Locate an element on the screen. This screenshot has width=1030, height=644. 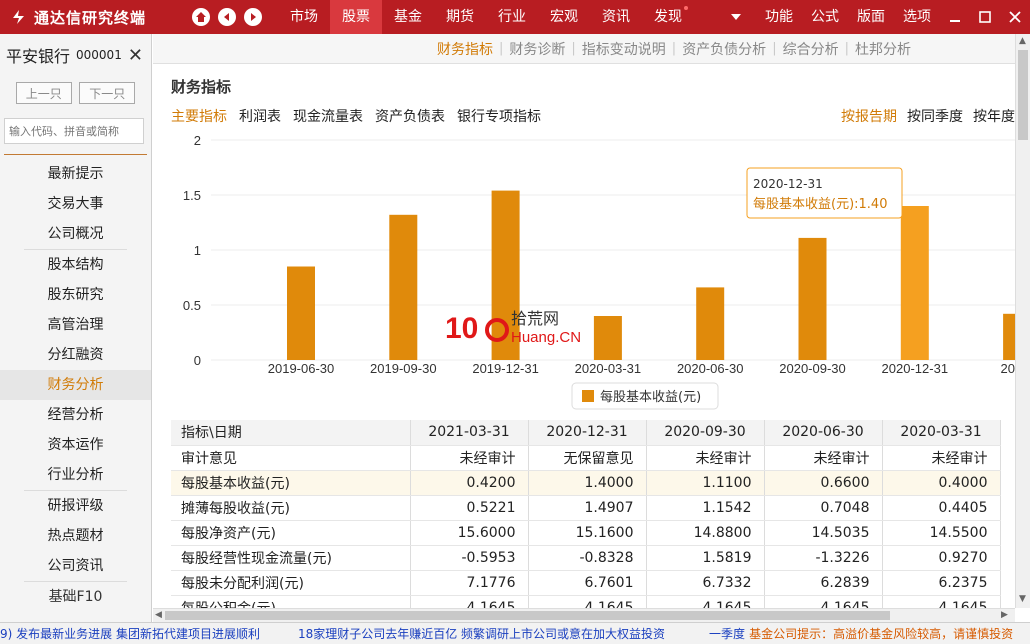
horizontal-scroll-thumb is located at coordinates (527, 615).